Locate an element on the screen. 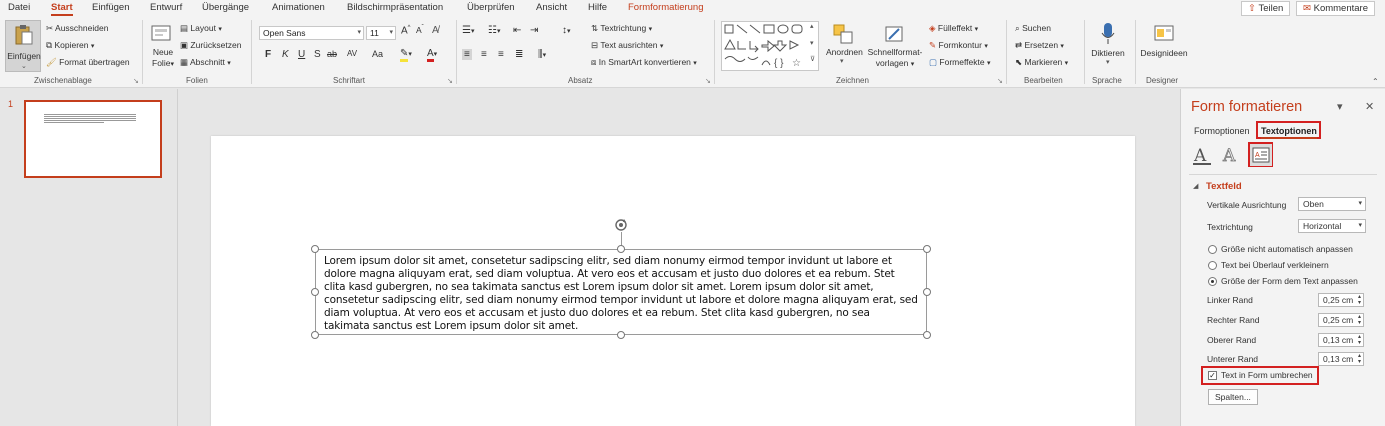  resize-handle-top-right is located at coordinates (927, 249).